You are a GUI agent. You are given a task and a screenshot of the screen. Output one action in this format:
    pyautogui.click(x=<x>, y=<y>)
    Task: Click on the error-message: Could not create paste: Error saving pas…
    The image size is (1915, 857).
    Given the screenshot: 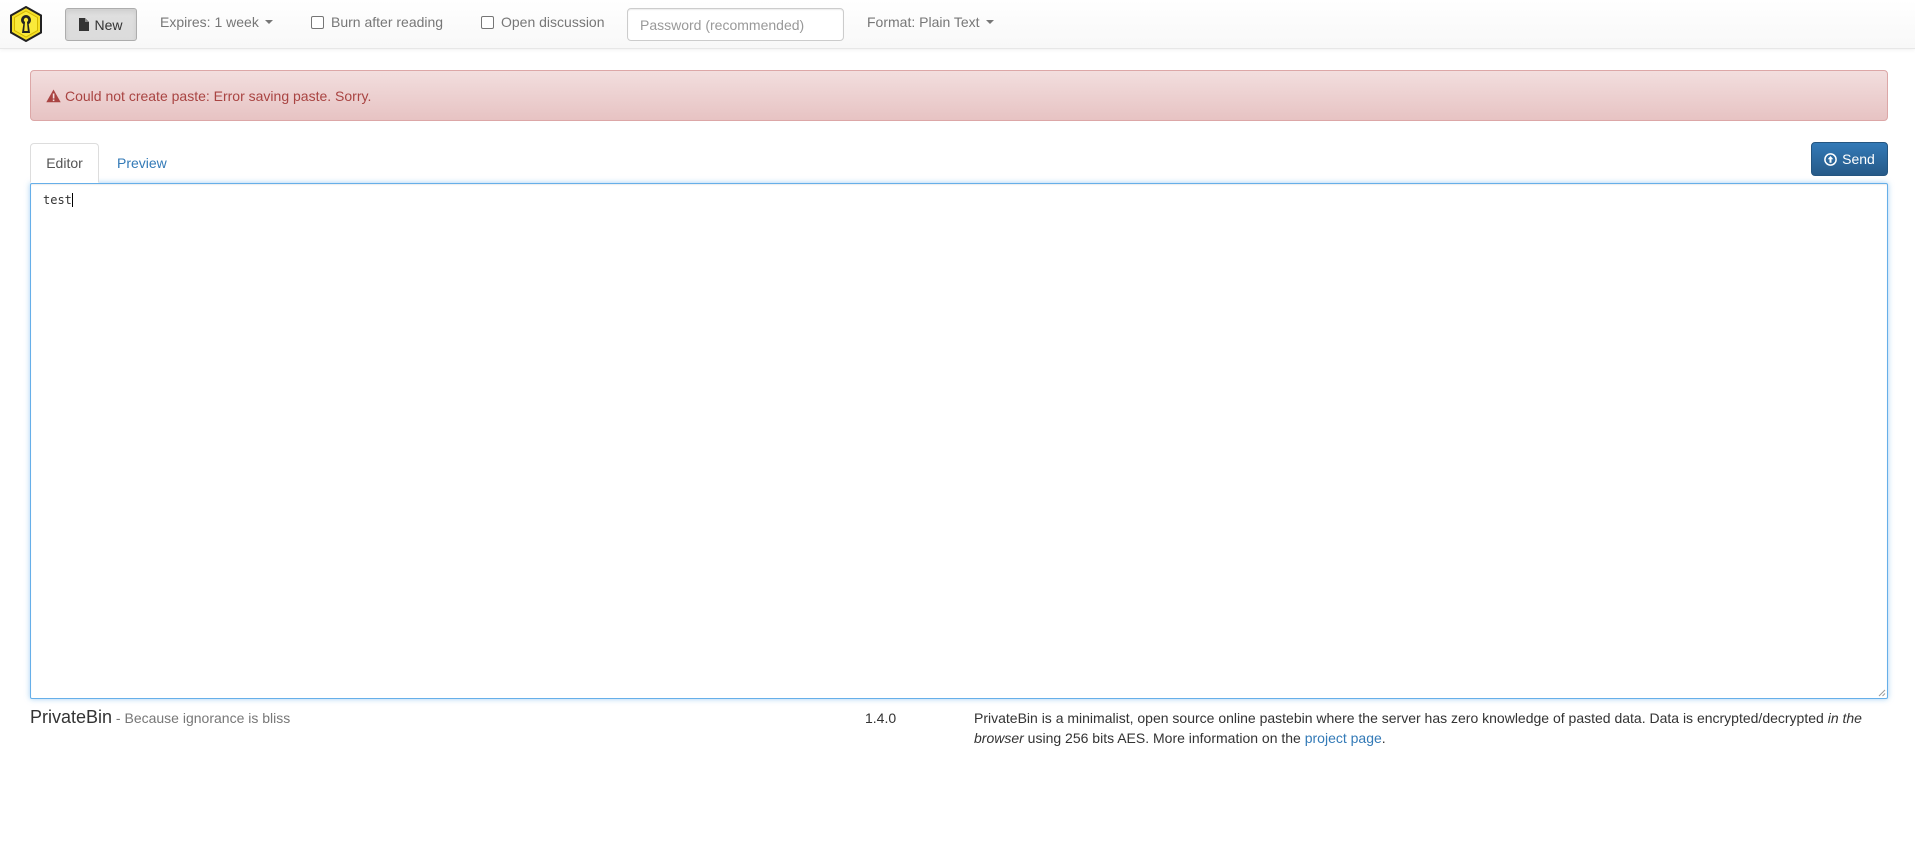 What is the action you would take?
    pyautogui.click(x=218, y=95)
    